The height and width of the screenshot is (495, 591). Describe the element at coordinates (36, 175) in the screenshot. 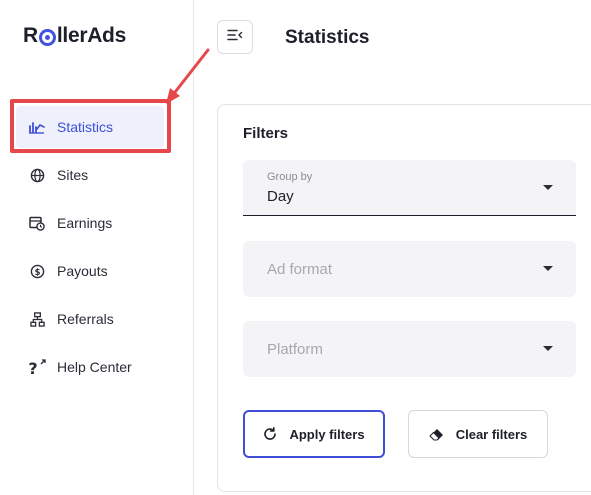

I see `globe-icon` at that location.